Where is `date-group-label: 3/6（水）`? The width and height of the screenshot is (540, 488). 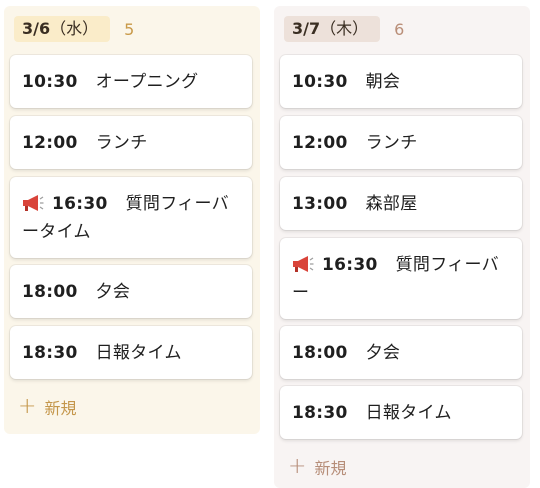 date-group-label: 3/6（水） is located at coordinates (62, 29).